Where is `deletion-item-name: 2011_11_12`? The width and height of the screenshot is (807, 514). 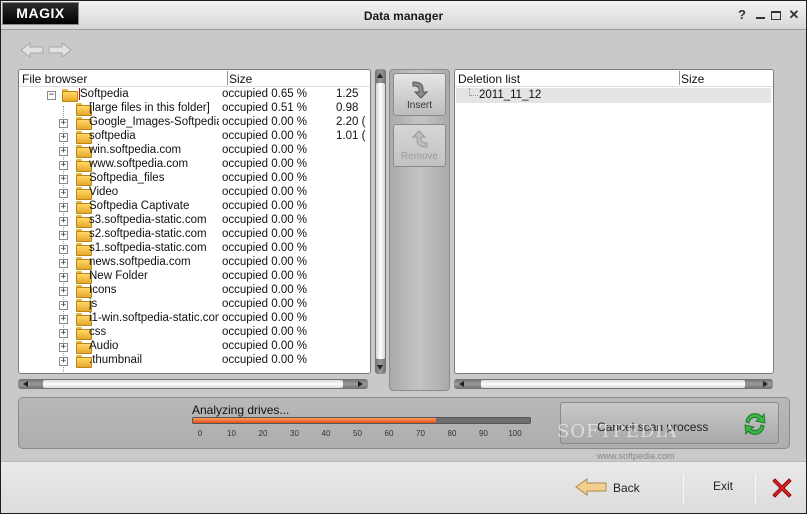
deletion-item-name: 2011_11_12 is located at coordinates (510, 95).